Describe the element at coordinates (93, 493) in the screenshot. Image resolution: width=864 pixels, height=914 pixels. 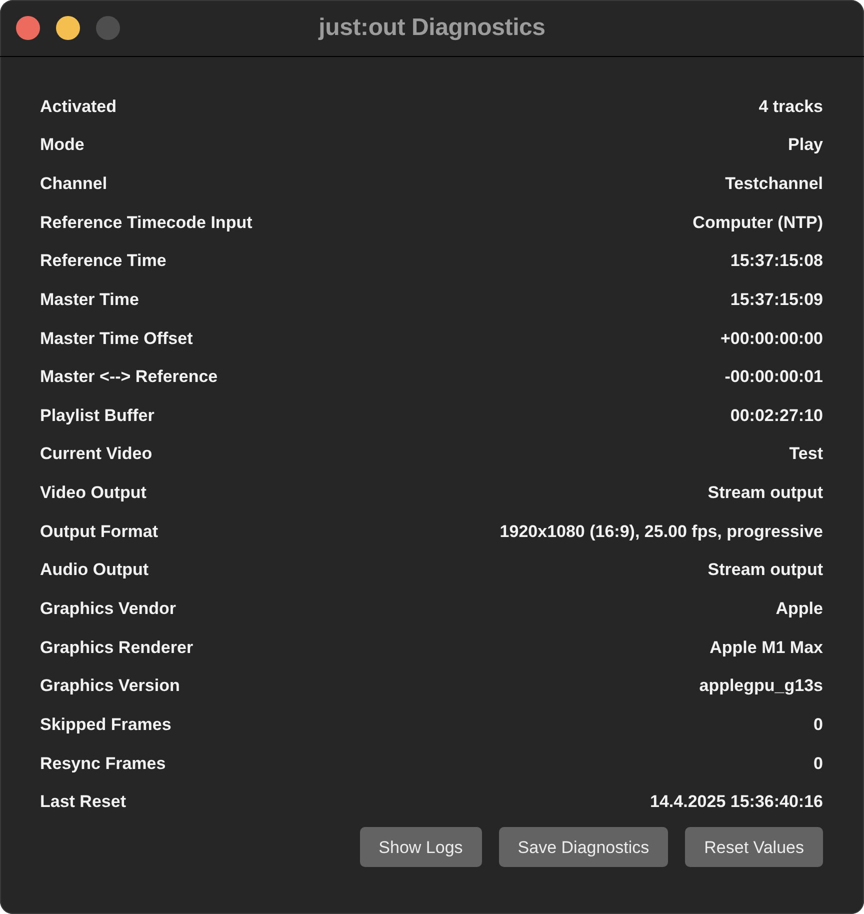
I see `field-label: Video Output` at that location.